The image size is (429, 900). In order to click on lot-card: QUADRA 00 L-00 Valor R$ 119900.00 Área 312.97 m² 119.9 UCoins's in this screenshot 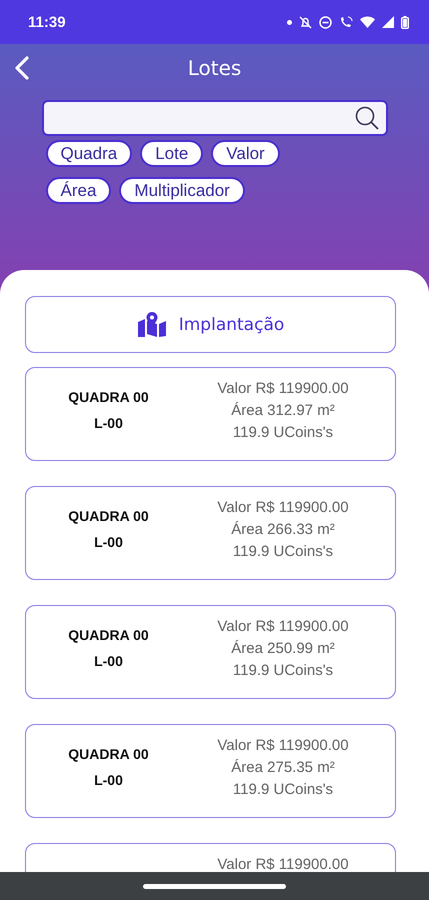, I will do `click(210, 414)`.